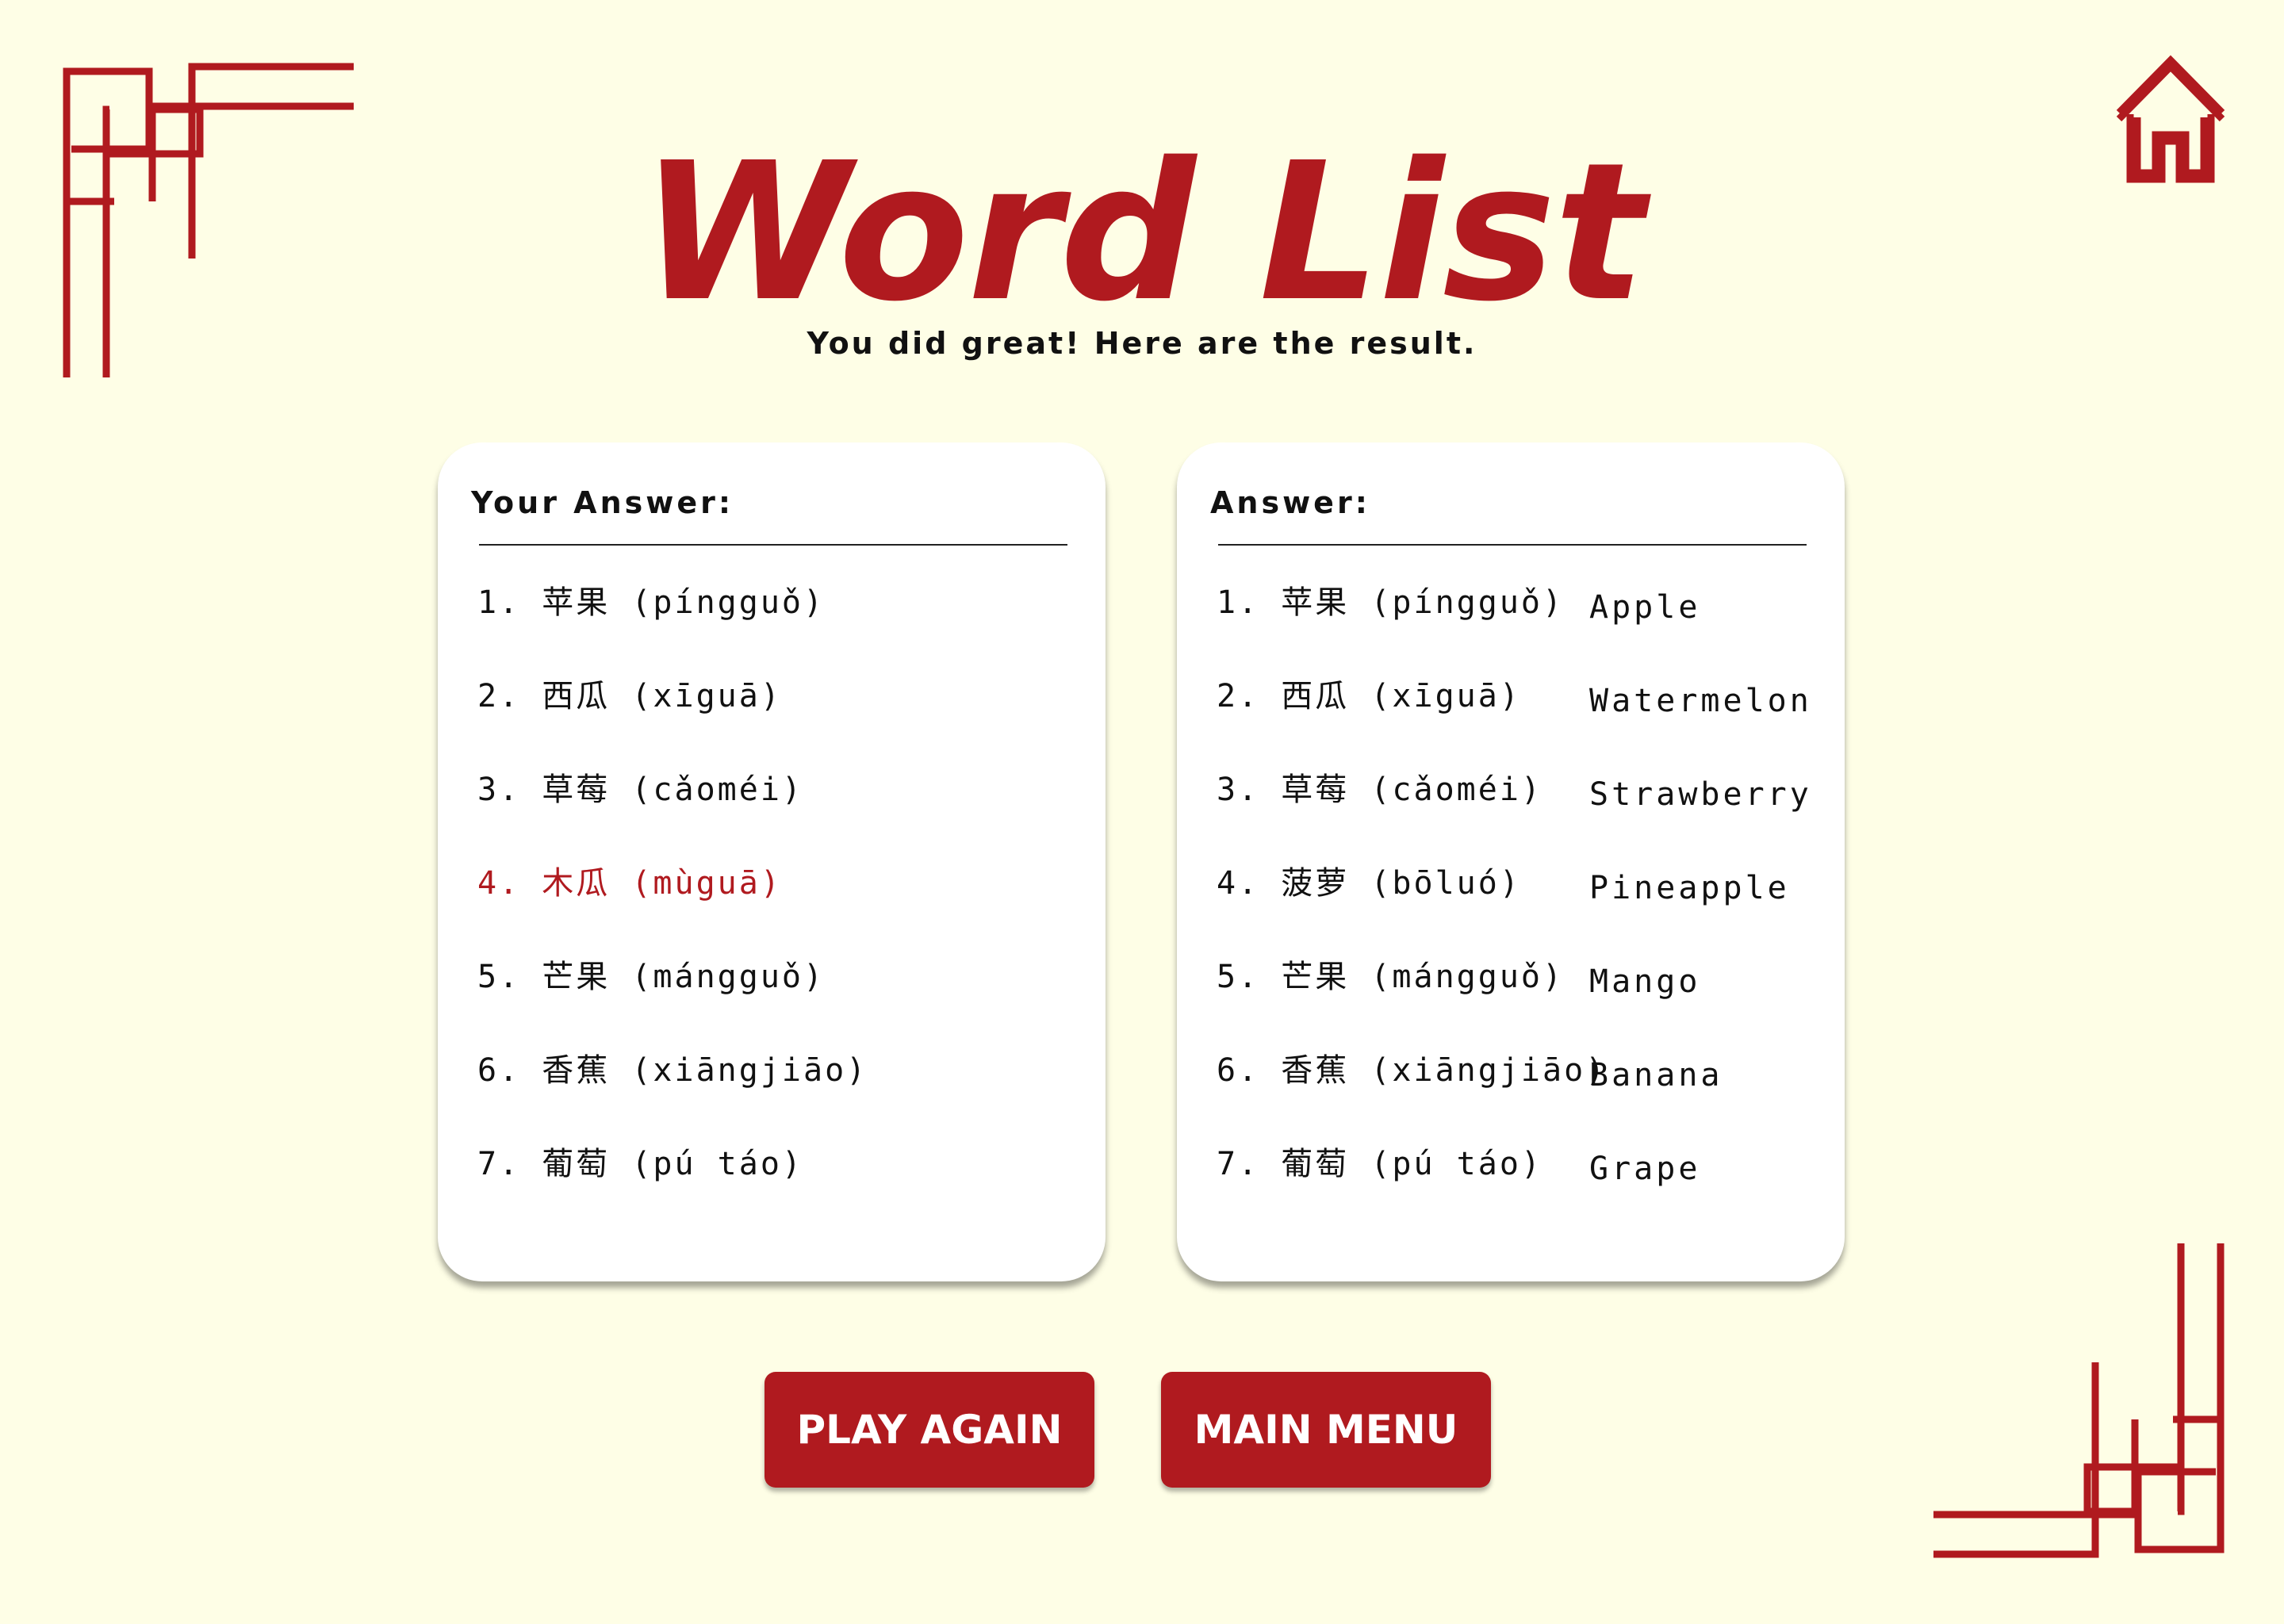  Describe the element at coordinates (1645, 981) in the screenshot. I see `answer-meaning: Mango` at that location.